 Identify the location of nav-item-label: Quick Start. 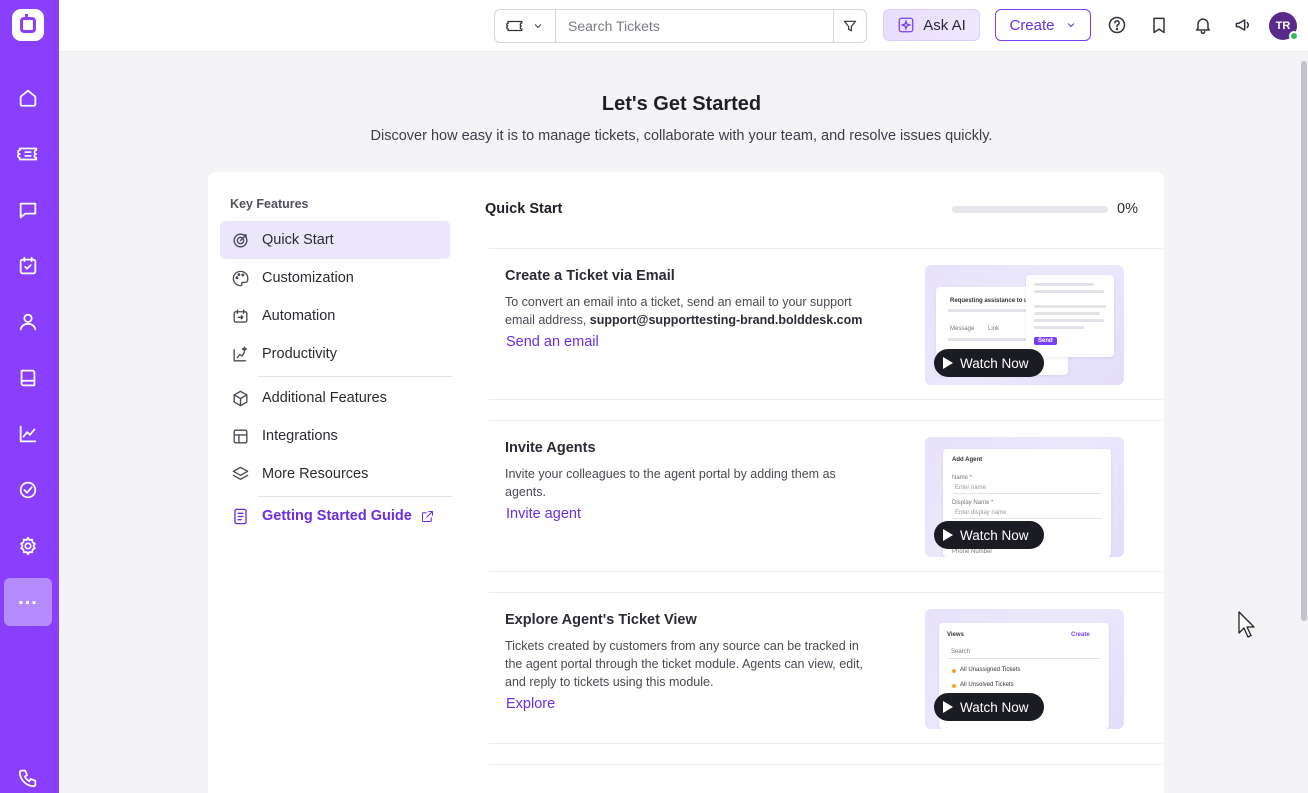
(298, 240).